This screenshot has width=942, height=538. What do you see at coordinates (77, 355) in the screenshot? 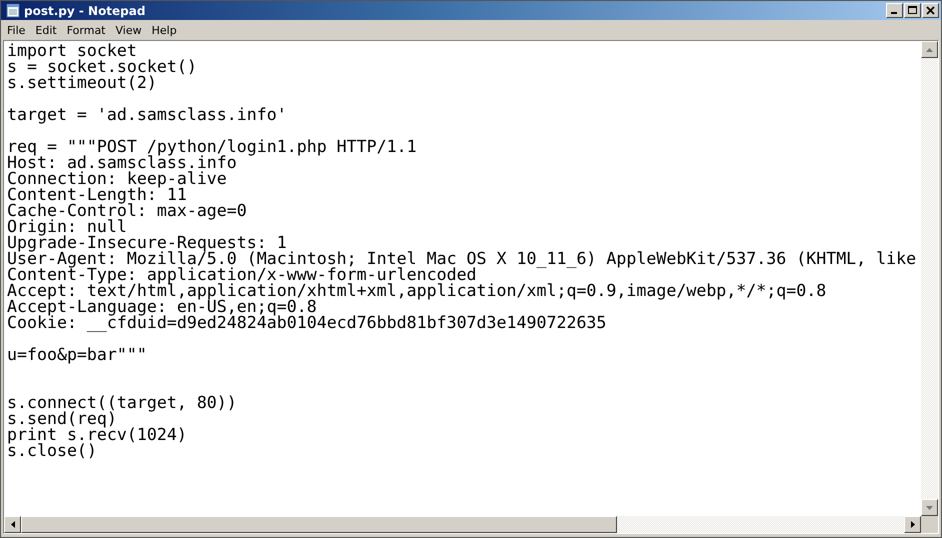
I see `code-line: u=foo&p=bar"""` at bounding box center [77, 355].